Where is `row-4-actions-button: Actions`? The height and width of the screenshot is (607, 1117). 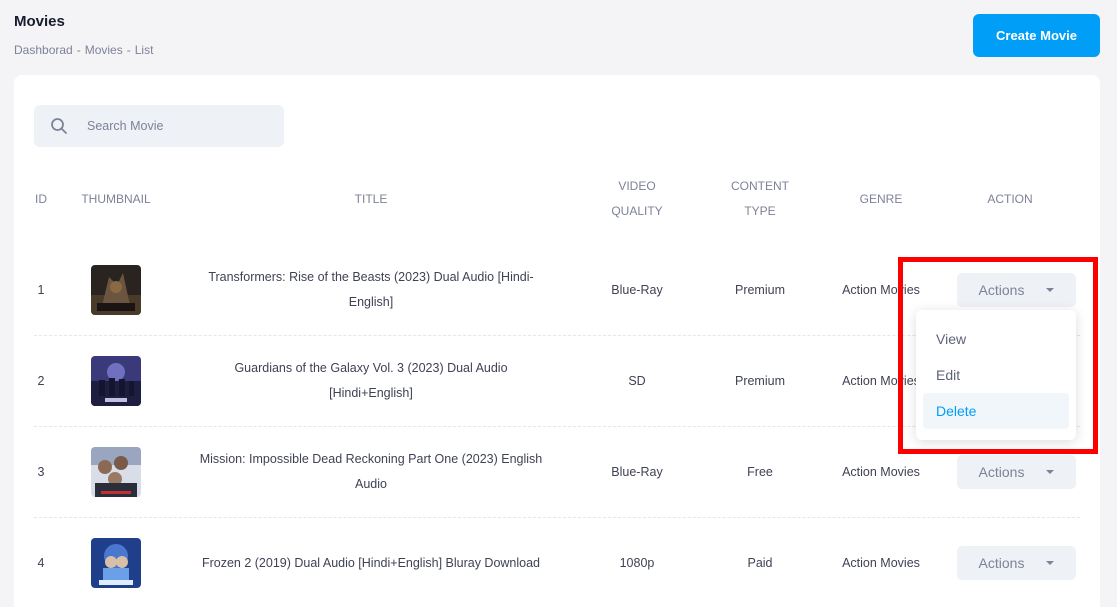 row-4-actions-button: Actions is located at coordinates (1016, 563).